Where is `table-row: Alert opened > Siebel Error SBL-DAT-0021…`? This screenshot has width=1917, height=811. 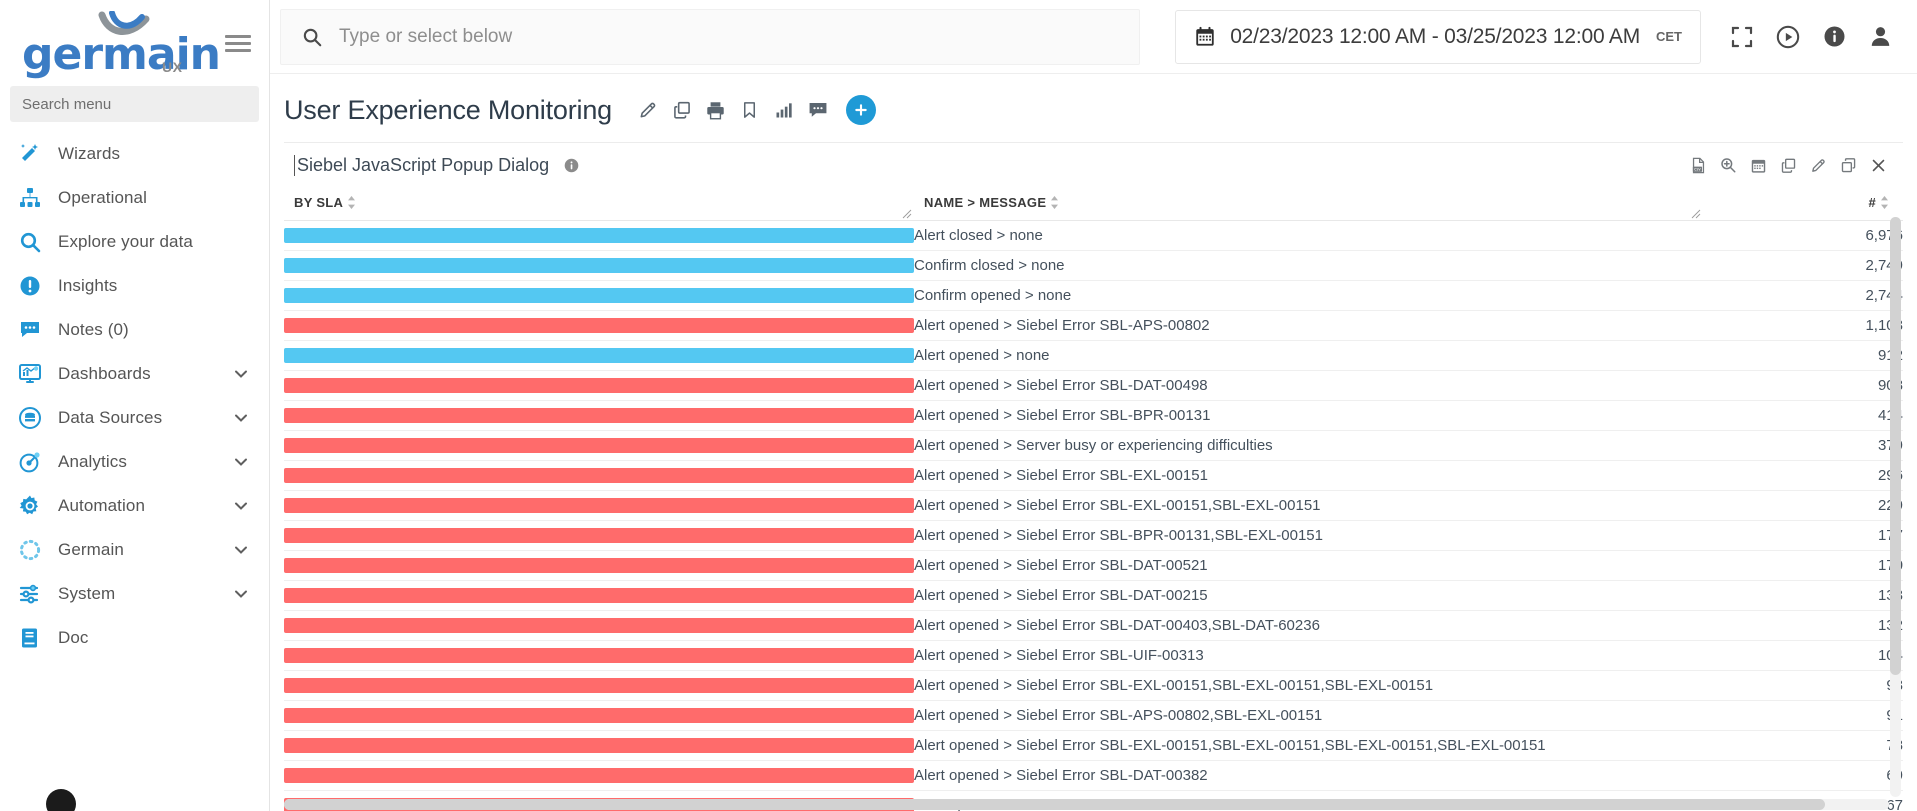
table-row: Alert opened > Siebel Error SBL-DAT-0021… is located at coordinates (1093, 595).